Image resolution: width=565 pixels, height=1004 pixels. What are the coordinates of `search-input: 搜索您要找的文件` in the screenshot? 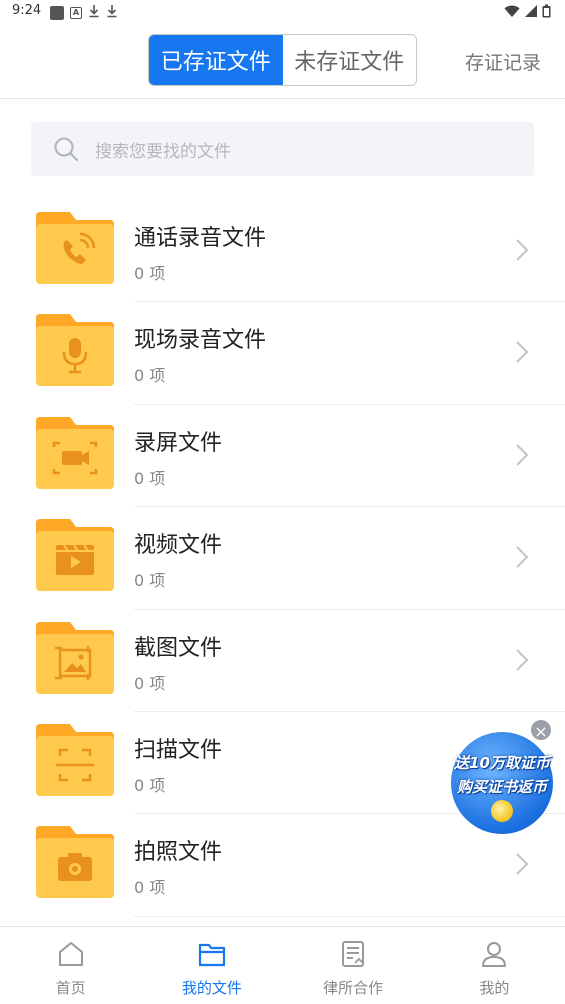 It's located at (282, 149).